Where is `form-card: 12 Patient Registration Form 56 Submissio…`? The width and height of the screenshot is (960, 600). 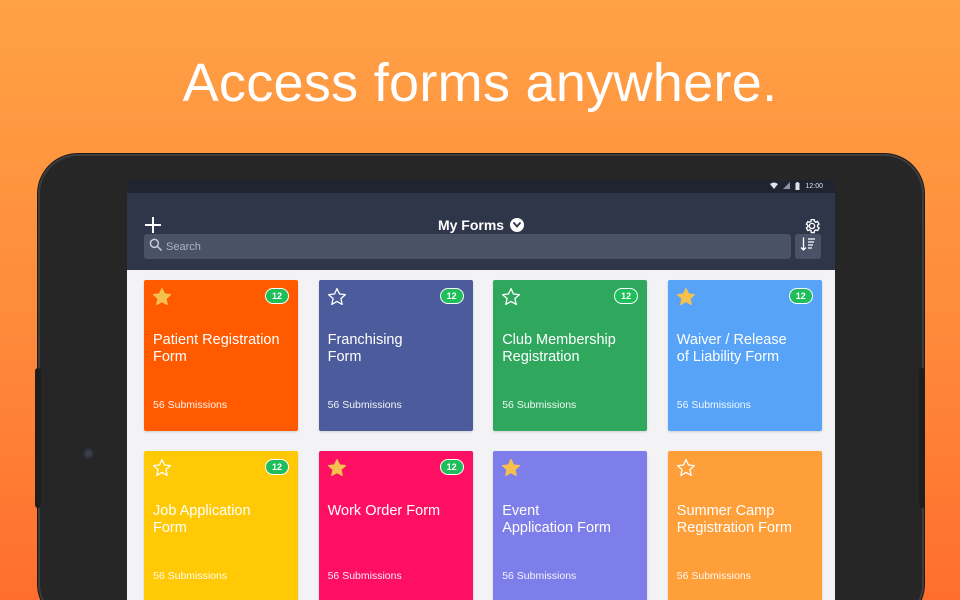
form-card: 12 Patient Registration Form 56 Submissio… is located at coordinates (221, 355).